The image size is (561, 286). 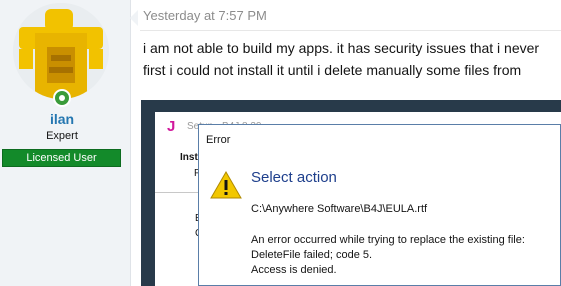 I want to click on error-message-line-3: Access is denied., so click(x=294, y=270).